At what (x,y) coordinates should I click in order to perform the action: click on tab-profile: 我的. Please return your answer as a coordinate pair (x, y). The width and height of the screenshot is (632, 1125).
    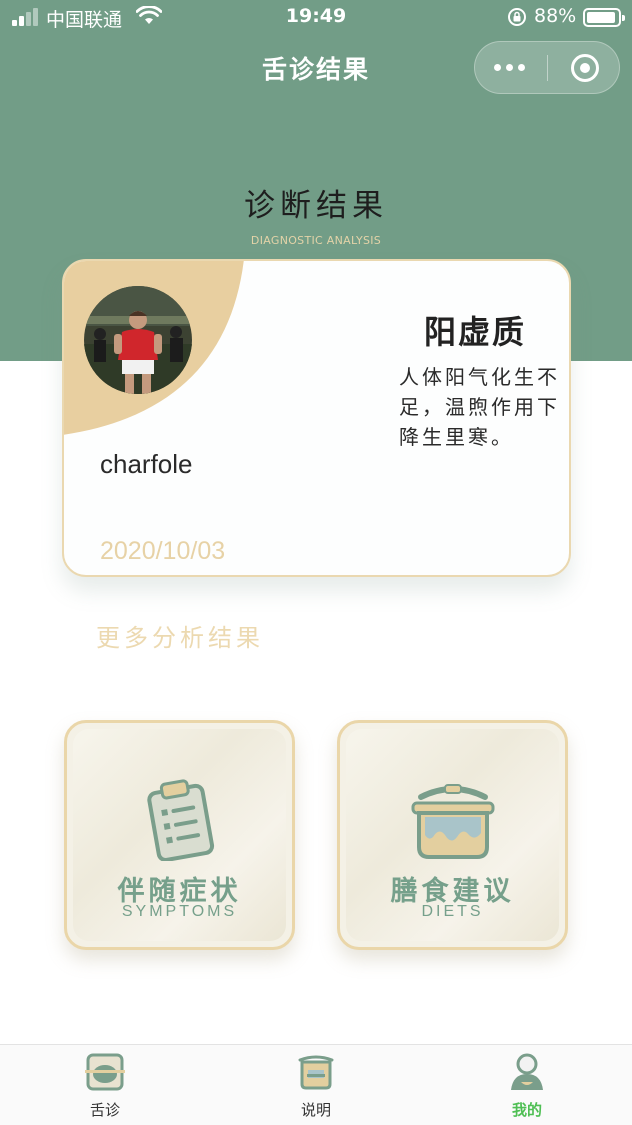
    Looking at the image, I should click on (527, 1085).